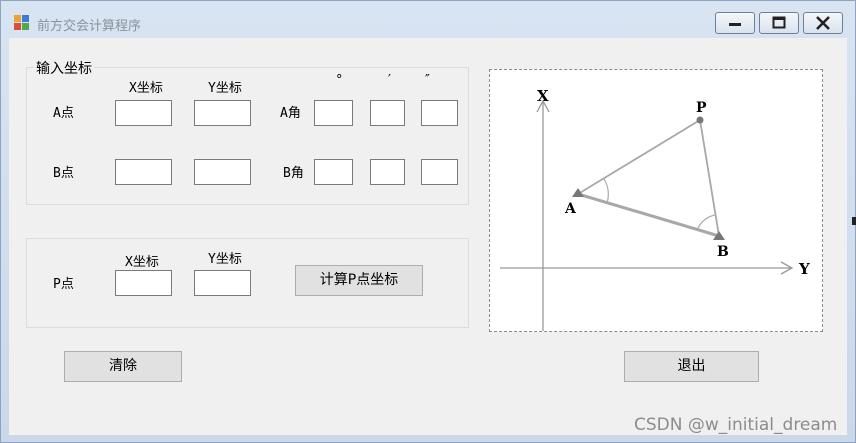 This screenshot has height=443, width=856. I want to click on point-a-x-input, so click(143, 113).